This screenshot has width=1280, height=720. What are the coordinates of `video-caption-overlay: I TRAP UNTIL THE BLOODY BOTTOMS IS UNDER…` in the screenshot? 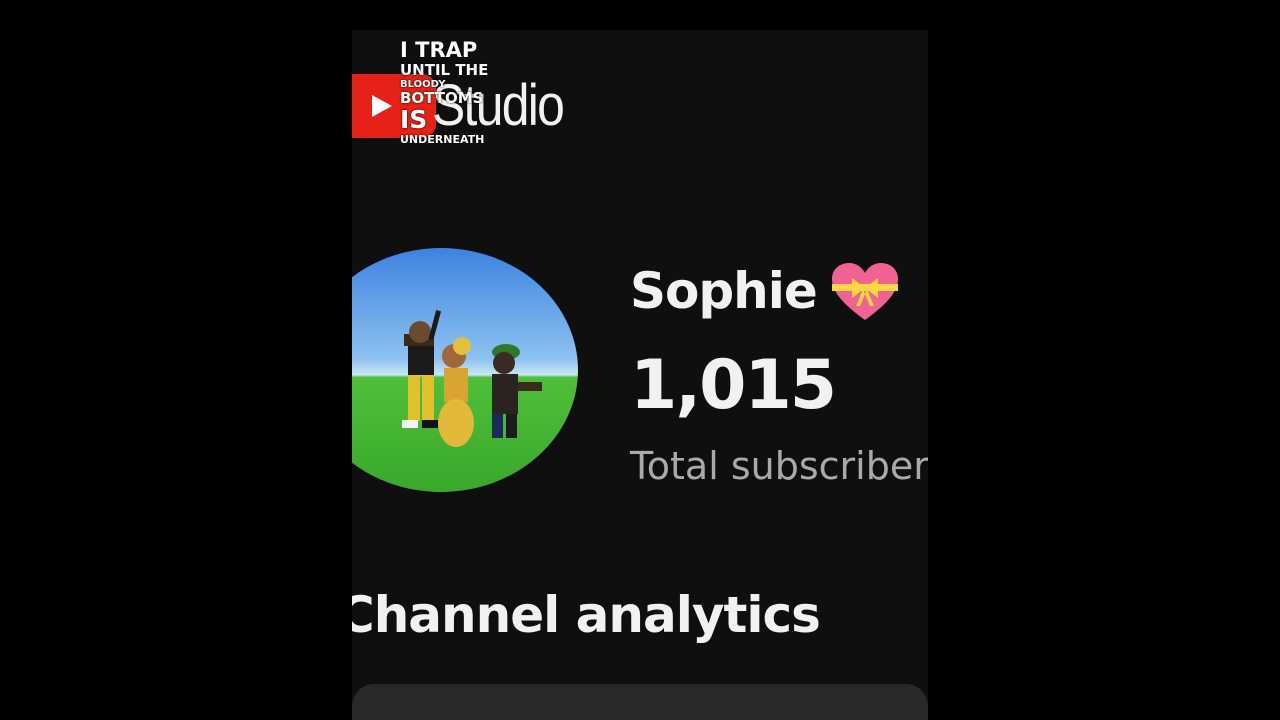 It's located at (444, 92).